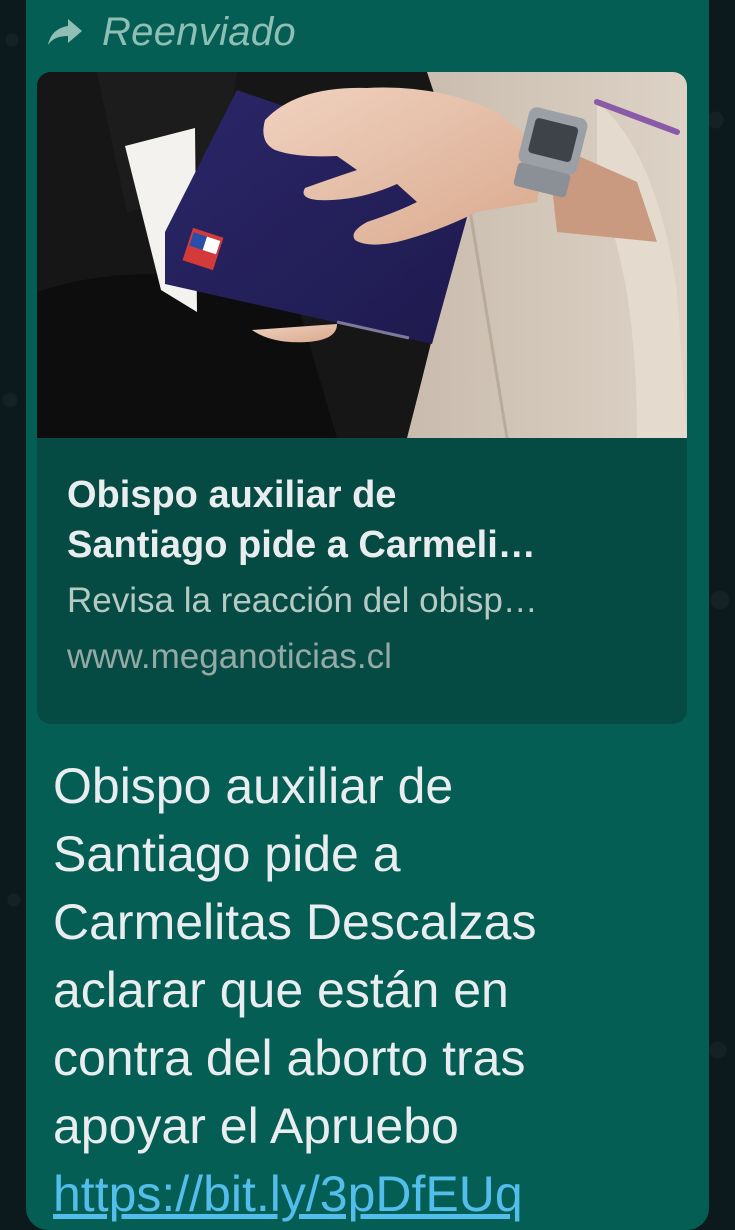 The width and height of the screenshot is (735, 1230). I want to click on forwarded-label: Reenviado, so click(199, 31).